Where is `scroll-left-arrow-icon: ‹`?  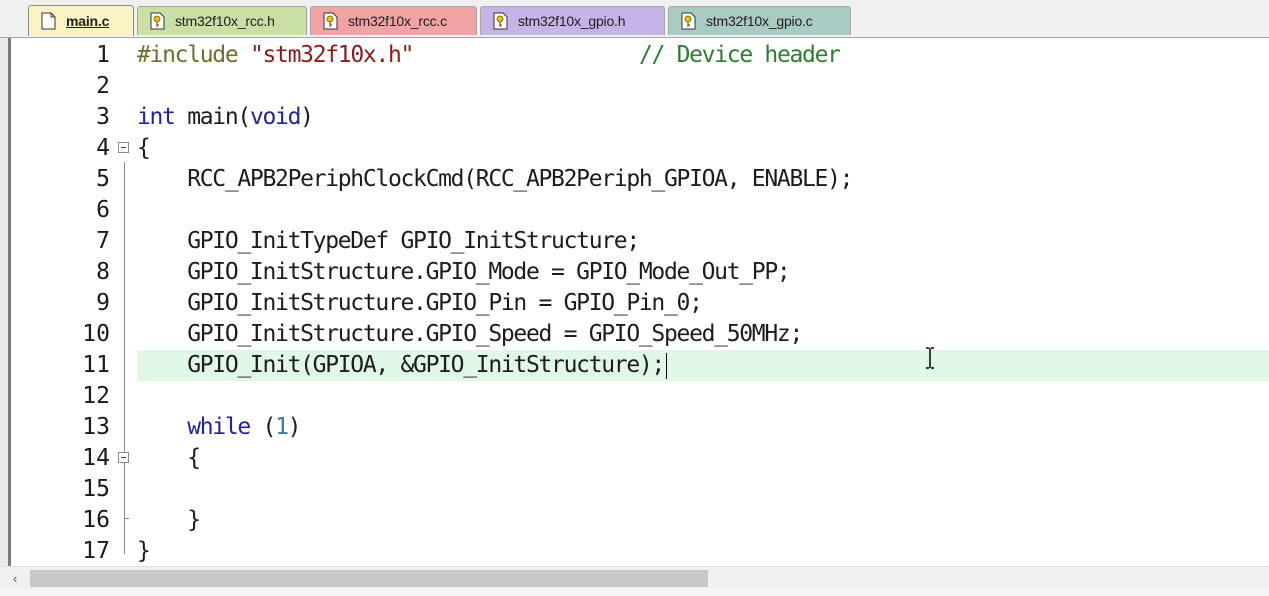 scroll-left-arrow-icon: ‹ is located at coordinates (15, 578).